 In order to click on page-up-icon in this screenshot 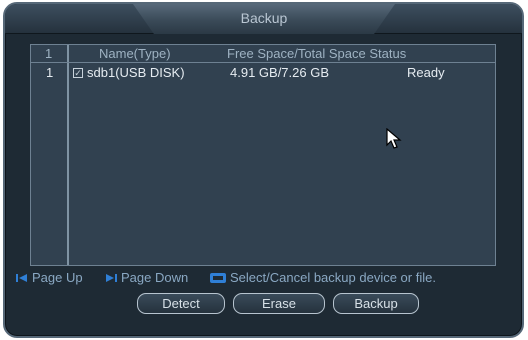, I will do `click(21, 277)`.